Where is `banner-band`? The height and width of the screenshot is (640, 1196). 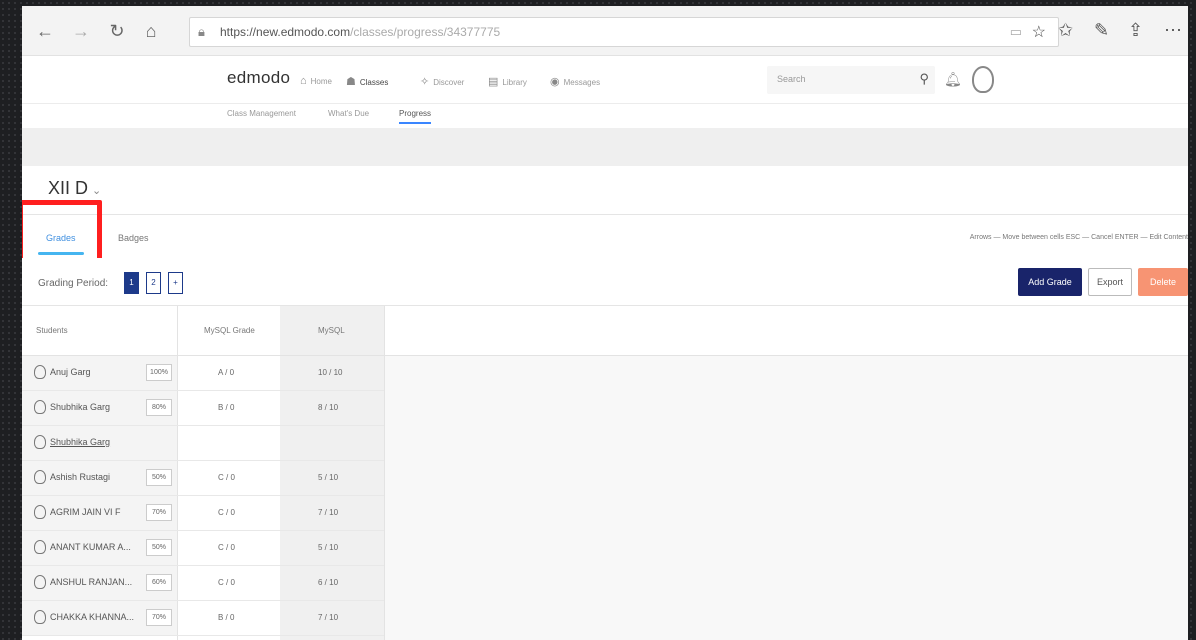 banner-band is located at coordinates (605, 147).